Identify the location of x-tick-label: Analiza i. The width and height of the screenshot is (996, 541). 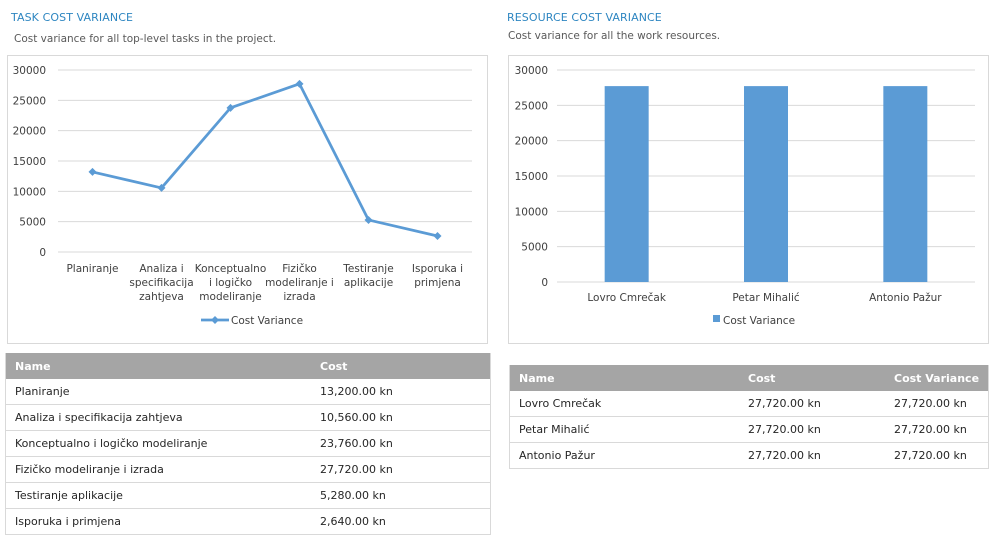
(161, 269).